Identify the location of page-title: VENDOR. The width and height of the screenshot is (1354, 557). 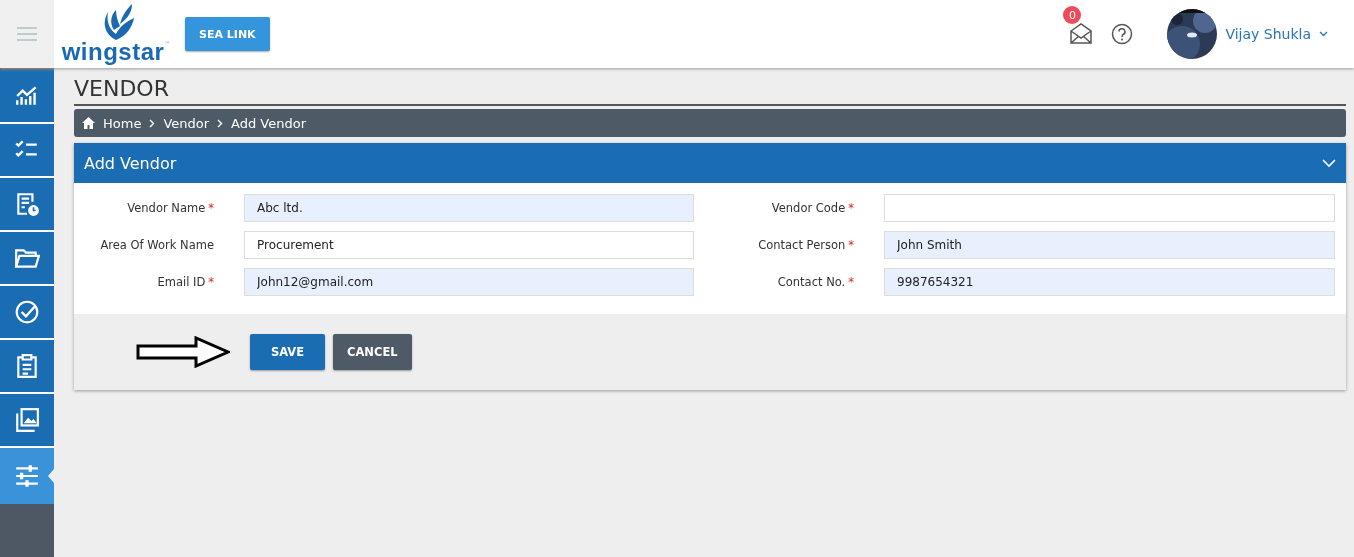
(710, 91).